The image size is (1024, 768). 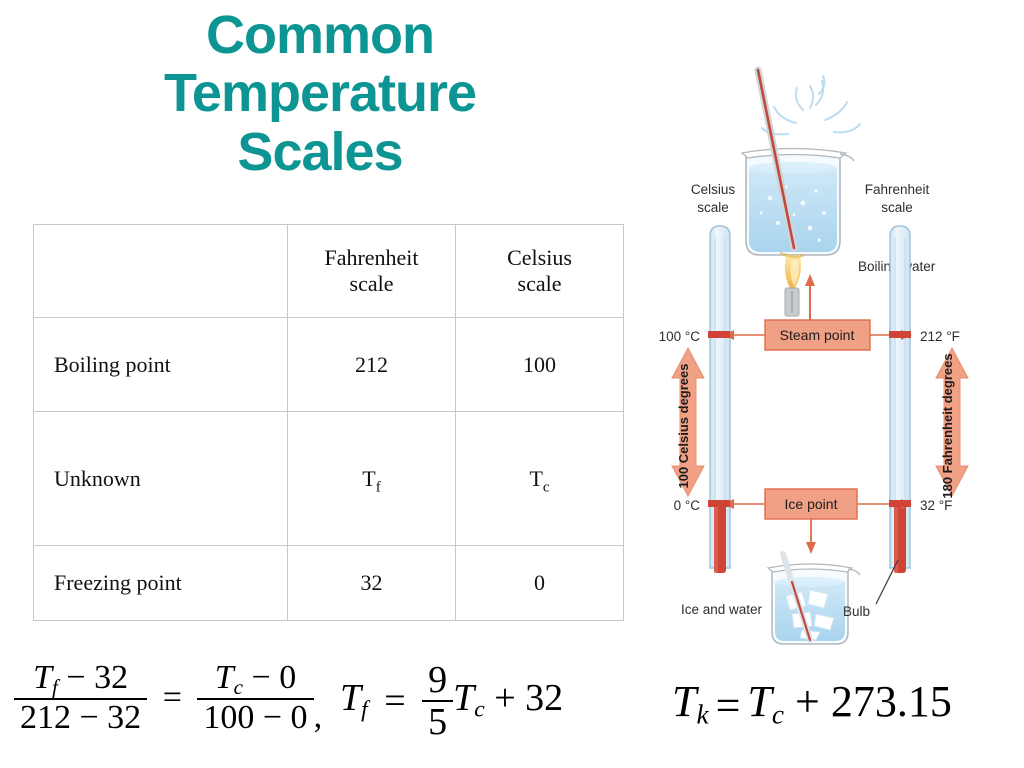 What do you see at coordinates (856, 611) in the screenshot?
I see `label-bulb: Bulb` at bounding box center [856, 611].